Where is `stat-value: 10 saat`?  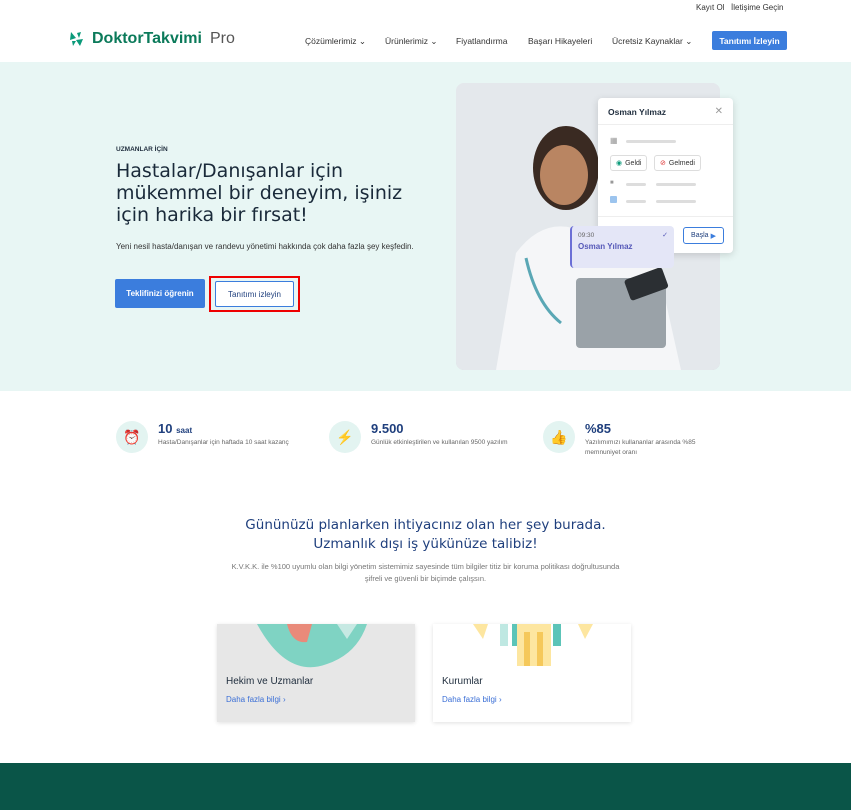 stat-value: 10 saat is located at coordinates (175, 428).